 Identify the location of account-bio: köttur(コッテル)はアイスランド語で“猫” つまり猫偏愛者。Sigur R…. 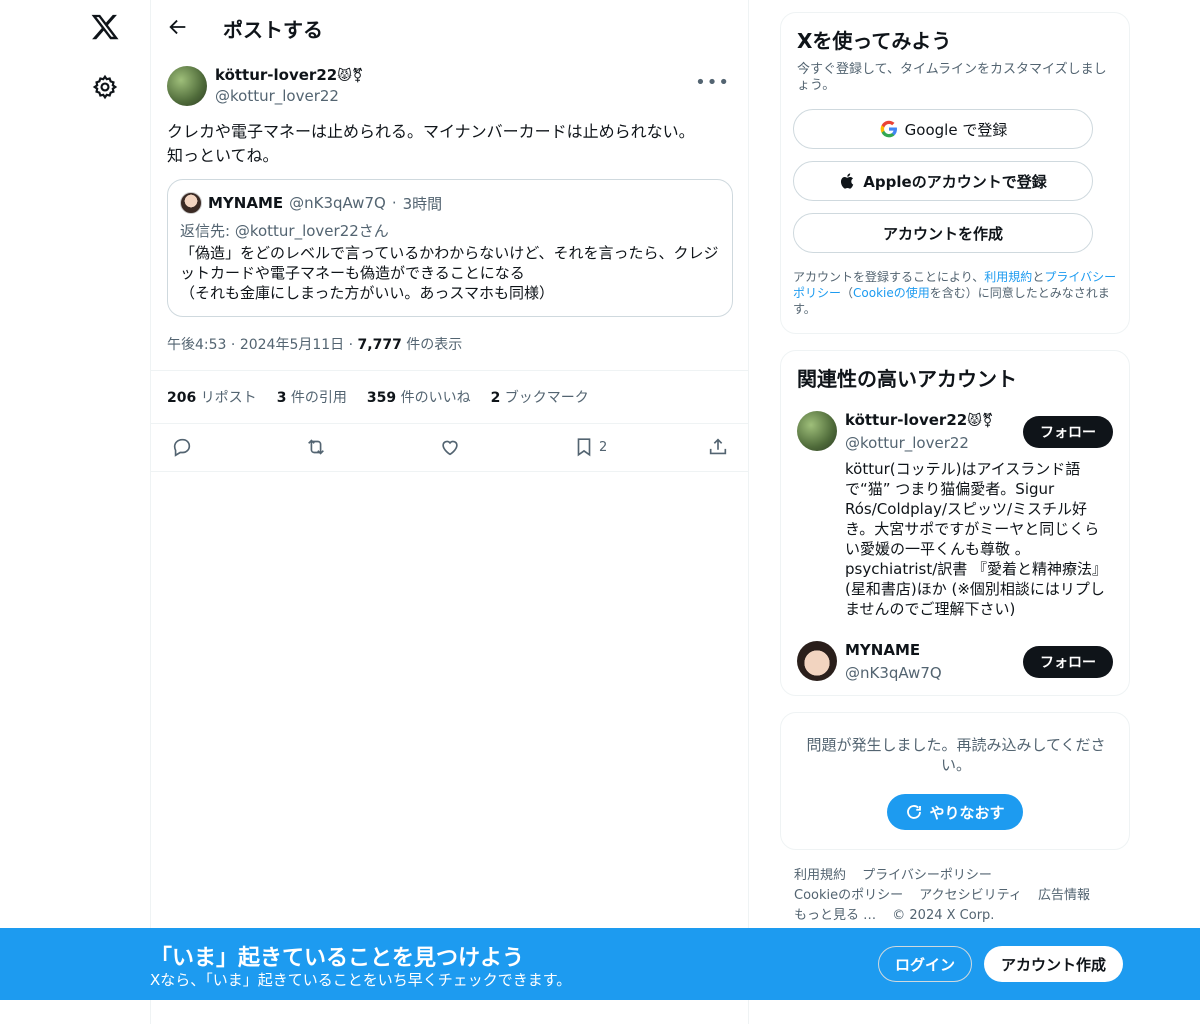
(976, 539).